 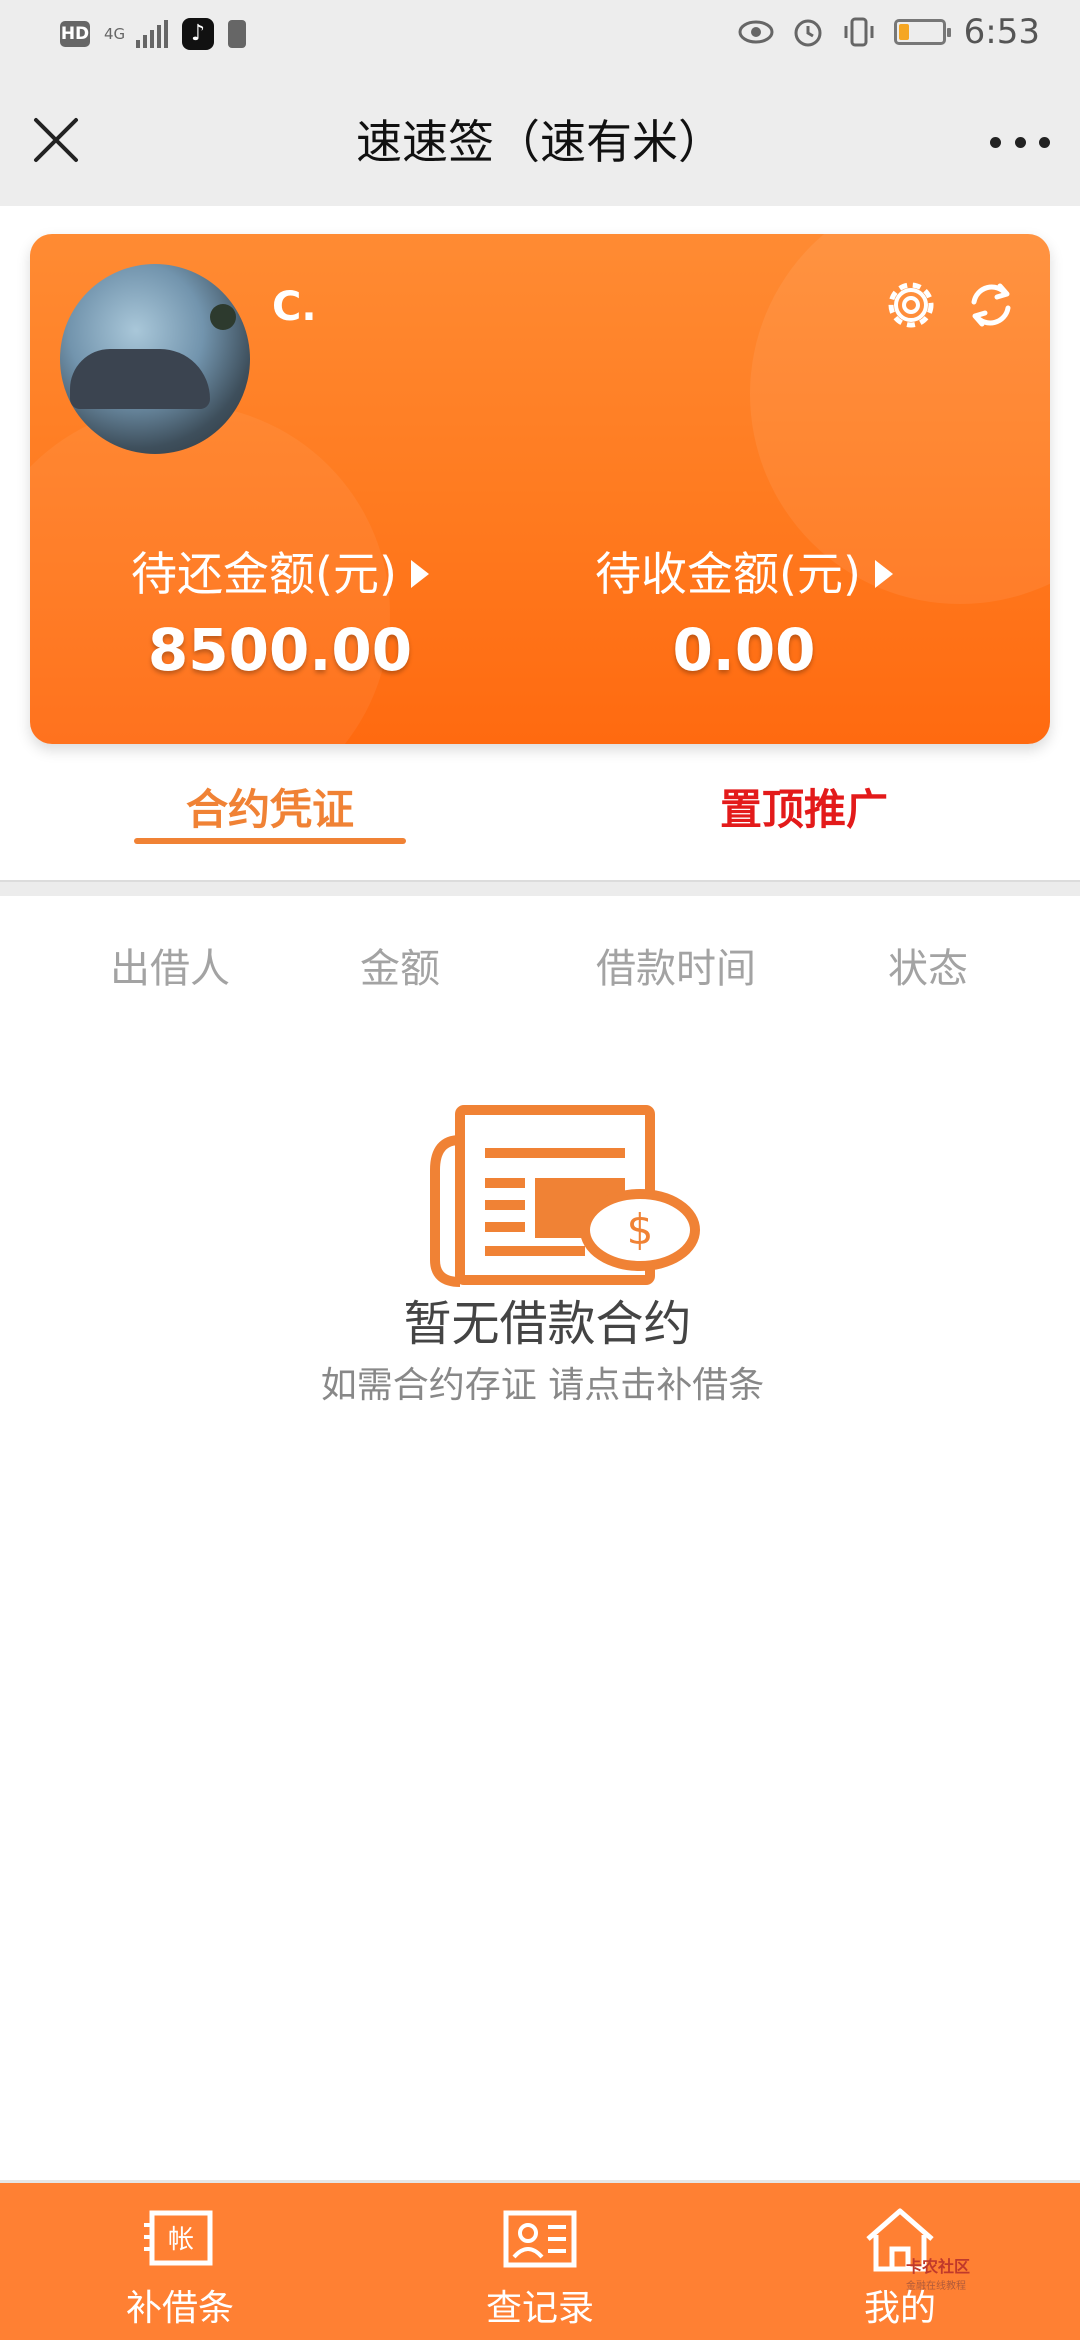 What do you see at coordinates (280, 650) in the screenshot?
I see `pending-repay-value: 8500.00` at bounding box center [280, 650].